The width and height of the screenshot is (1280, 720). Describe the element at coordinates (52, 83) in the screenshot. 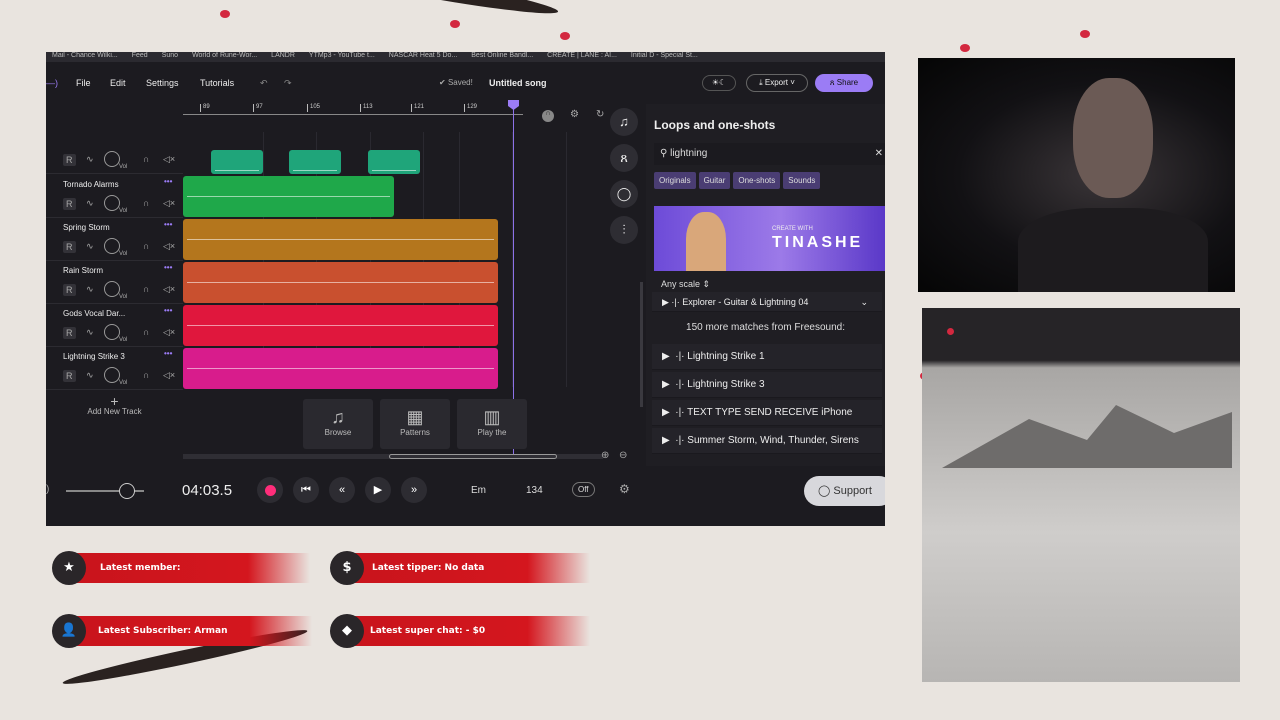

I see `back-icon: —)` at that location.